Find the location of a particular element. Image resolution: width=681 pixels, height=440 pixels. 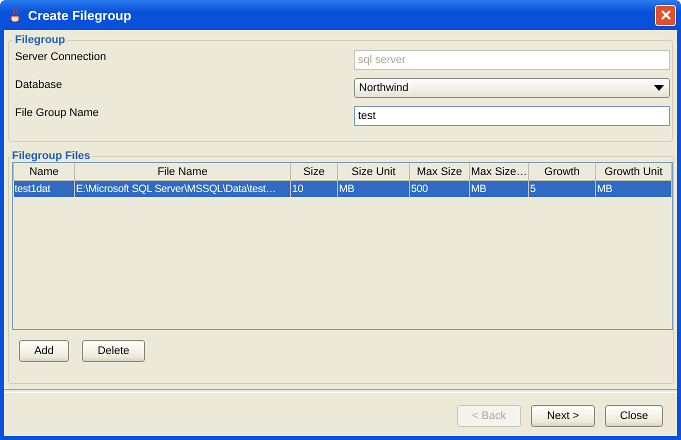

field-label: File Group Name is located at coordinates (57, 113).